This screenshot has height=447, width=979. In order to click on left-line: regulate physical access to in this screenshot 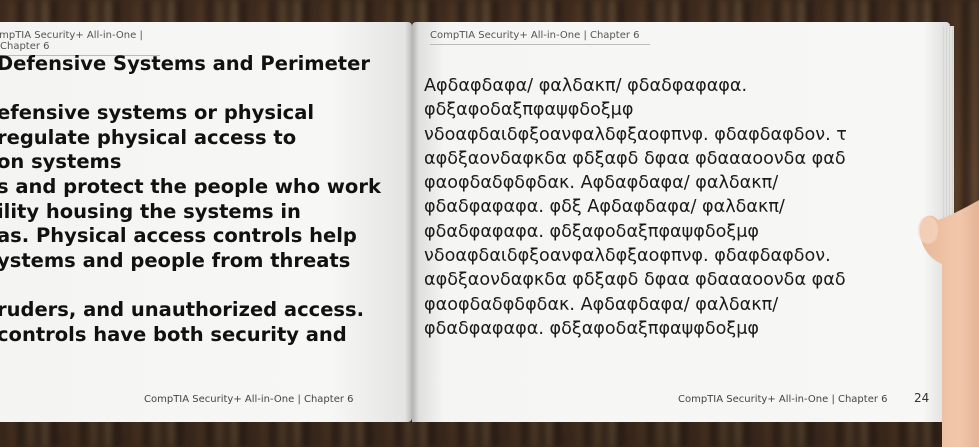, I will do `click(148, 137)`.